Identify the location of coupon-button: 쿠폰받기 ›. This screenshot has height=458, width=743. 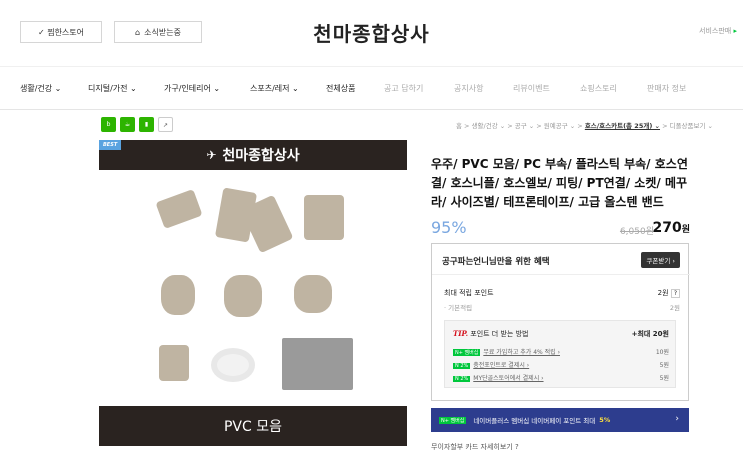
(660, 260).